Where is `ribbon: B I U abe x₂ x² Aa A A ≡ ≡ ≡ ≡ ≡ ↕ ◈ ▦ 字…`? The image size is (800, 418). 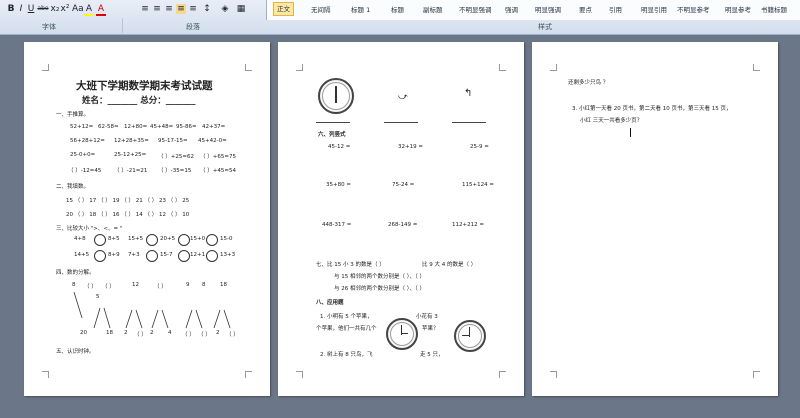 ribbon: B I U abe x₂ x² Aa A A ≡ ≡ ≡ ≡ ≡ ↕ ◈ ▦ 字… is located at coordinates (400, 17).